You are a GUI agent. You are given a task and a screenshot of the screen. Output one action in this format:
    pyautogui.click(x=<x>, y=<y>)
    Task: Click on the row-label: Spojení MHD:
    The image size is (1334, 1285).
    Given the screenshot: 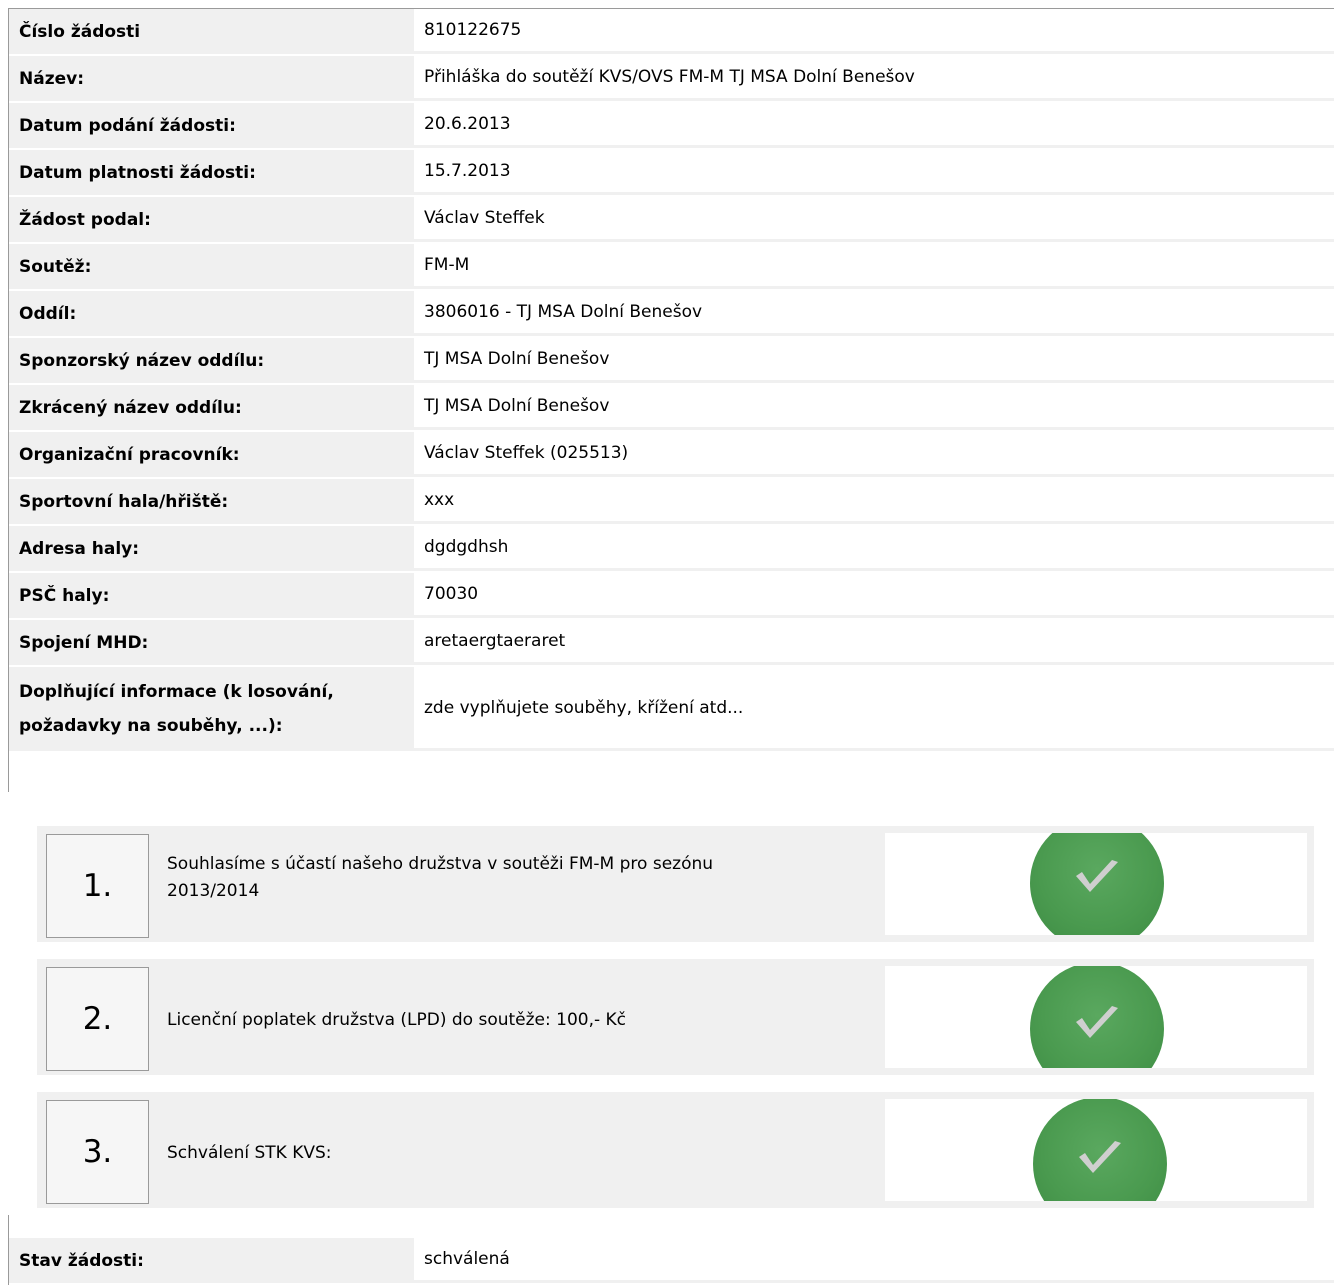 What is the action you would take?
    pyautogui.click(x=211, y=642)
    